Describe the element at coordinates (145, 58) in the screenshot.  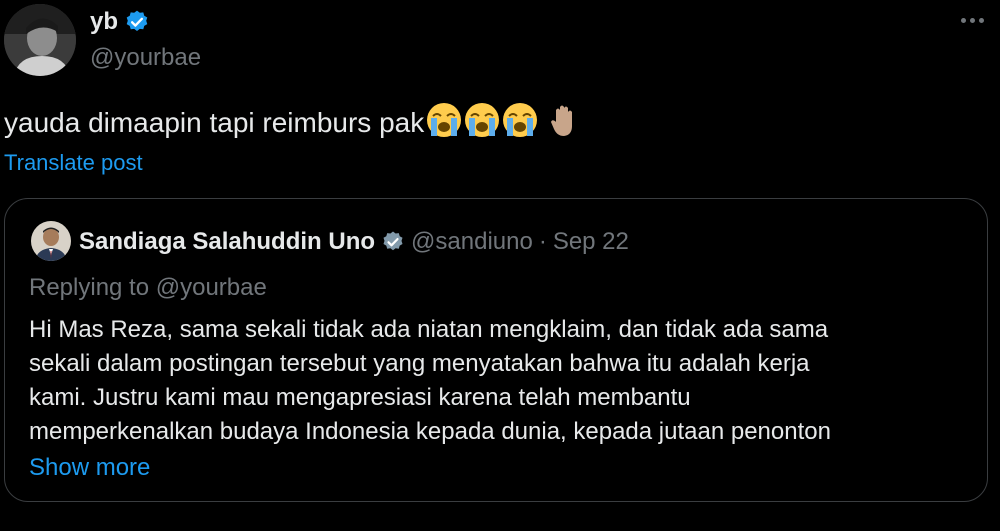
I see `author-handle: @yourbae` at that location.